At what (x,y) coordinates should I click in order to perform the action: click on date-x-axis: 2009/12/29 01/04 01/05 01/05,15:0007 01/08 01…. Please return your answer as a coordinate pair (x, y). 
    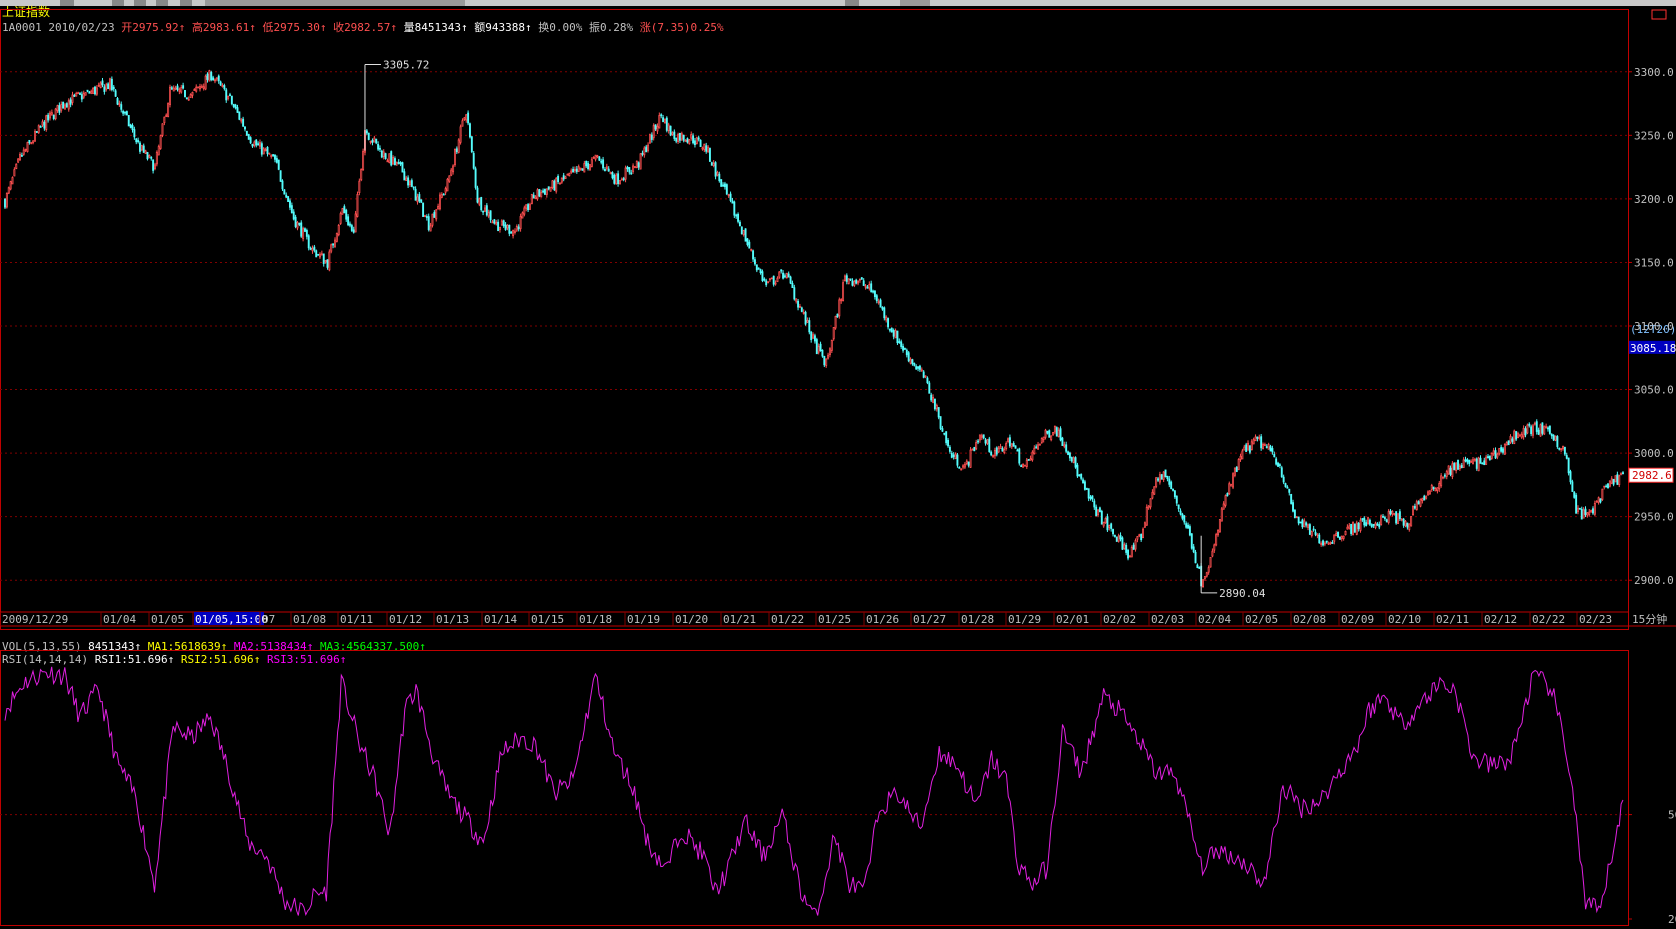
    Looking at the image, I should click on (838, 619).